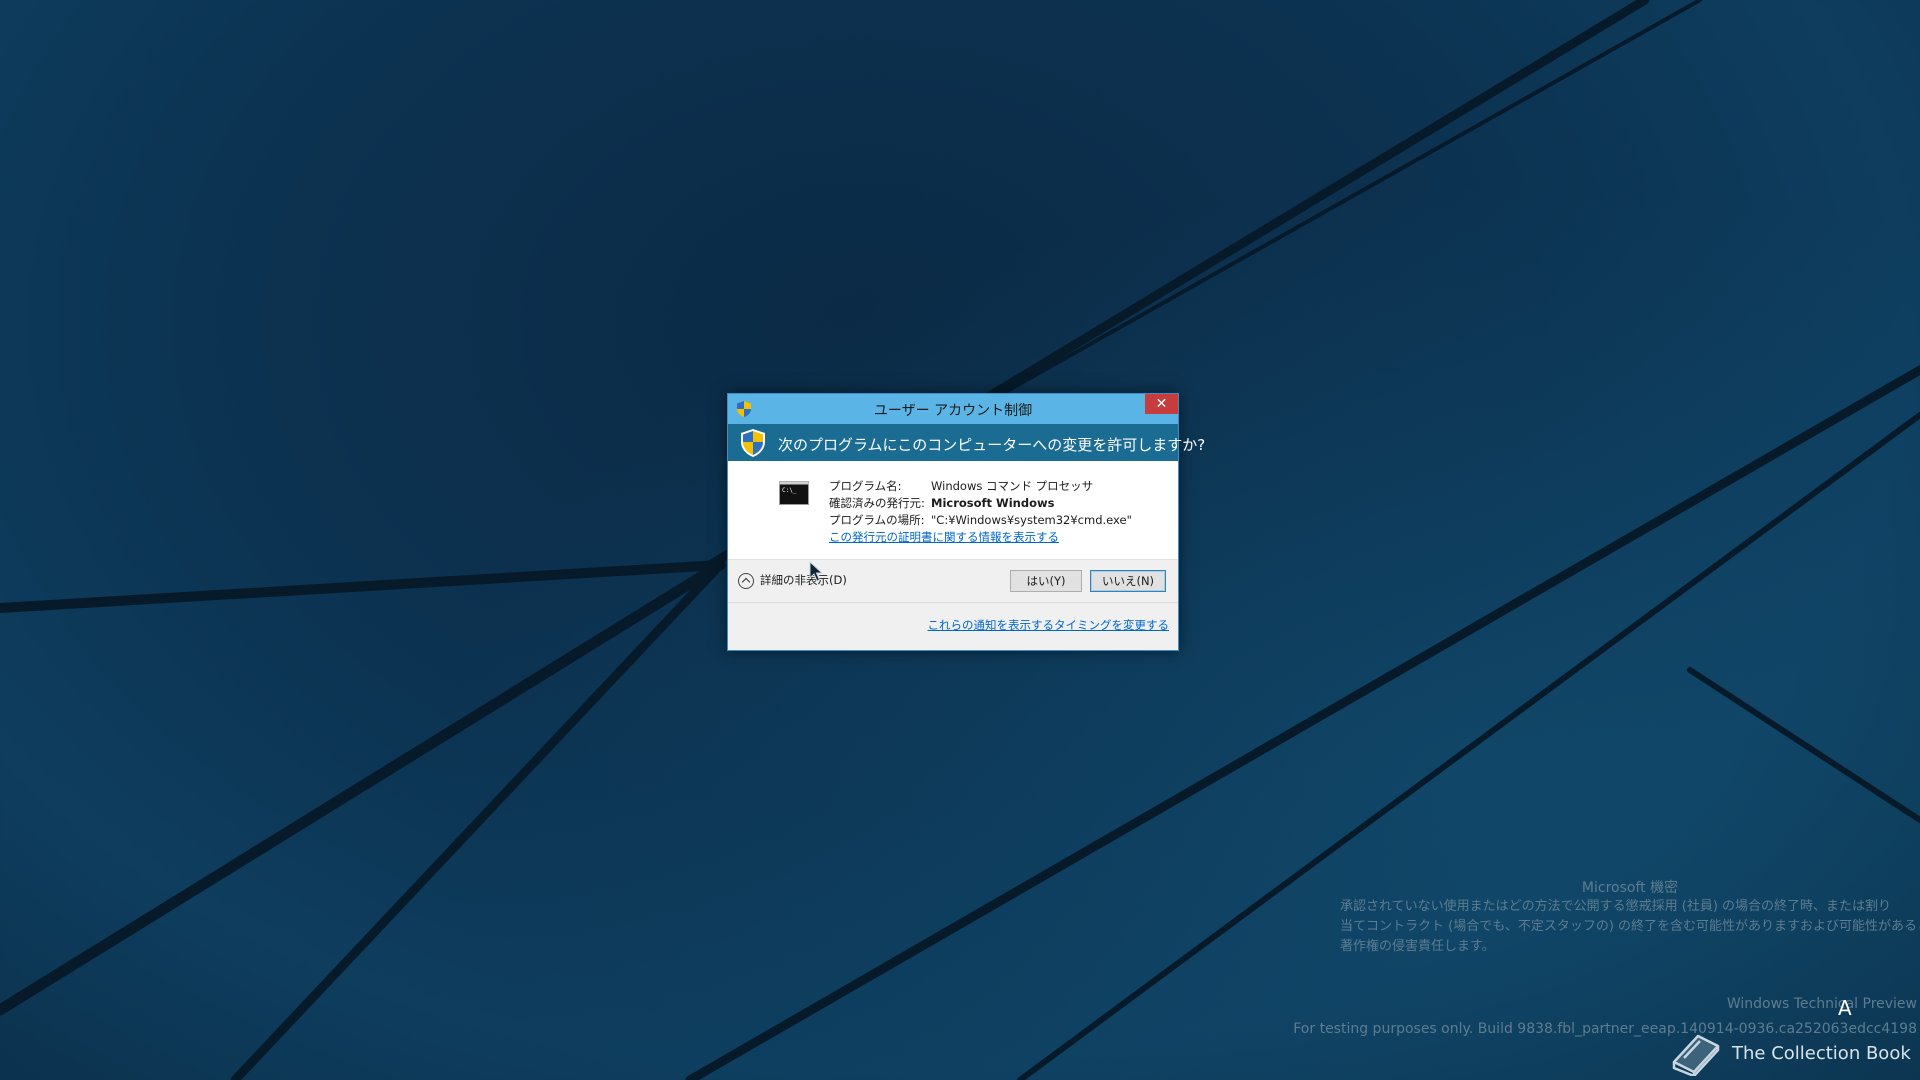 This screenshot has width=1920, height=1080. I want to click on text-cursor-icon: A, so click(1845, 1008).